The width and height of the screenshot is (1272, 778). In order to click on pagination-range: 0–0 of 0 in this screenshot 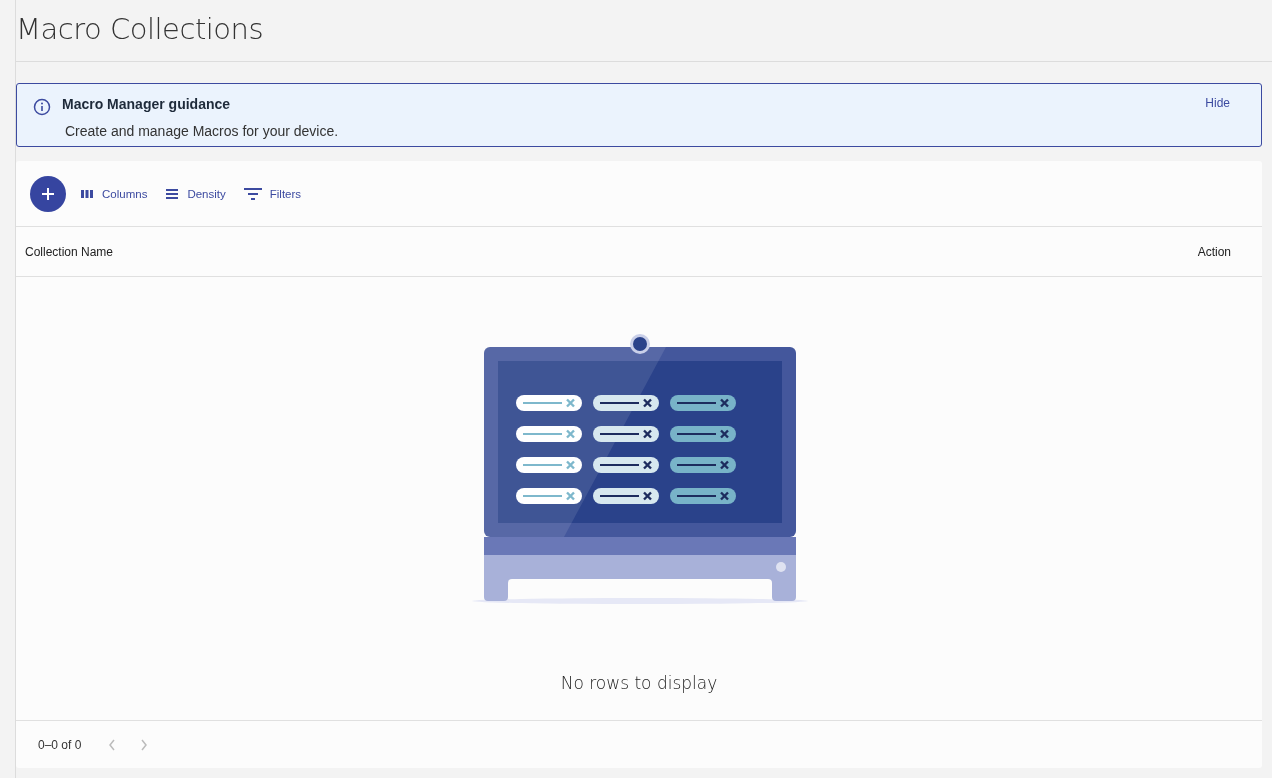, I will do `click(60, 744)`.